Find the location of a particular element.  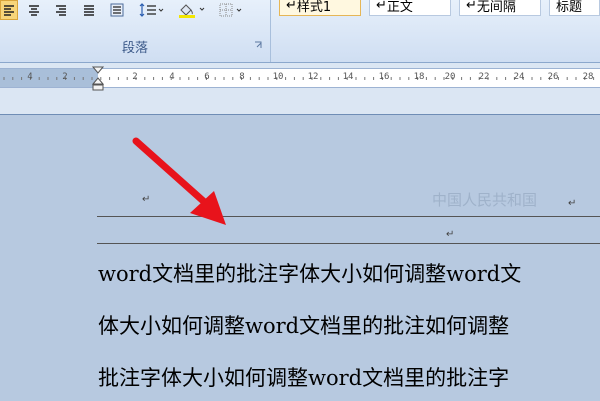

style-tile-style1: ↵ 样式1 is located at coordinates (320, 8).